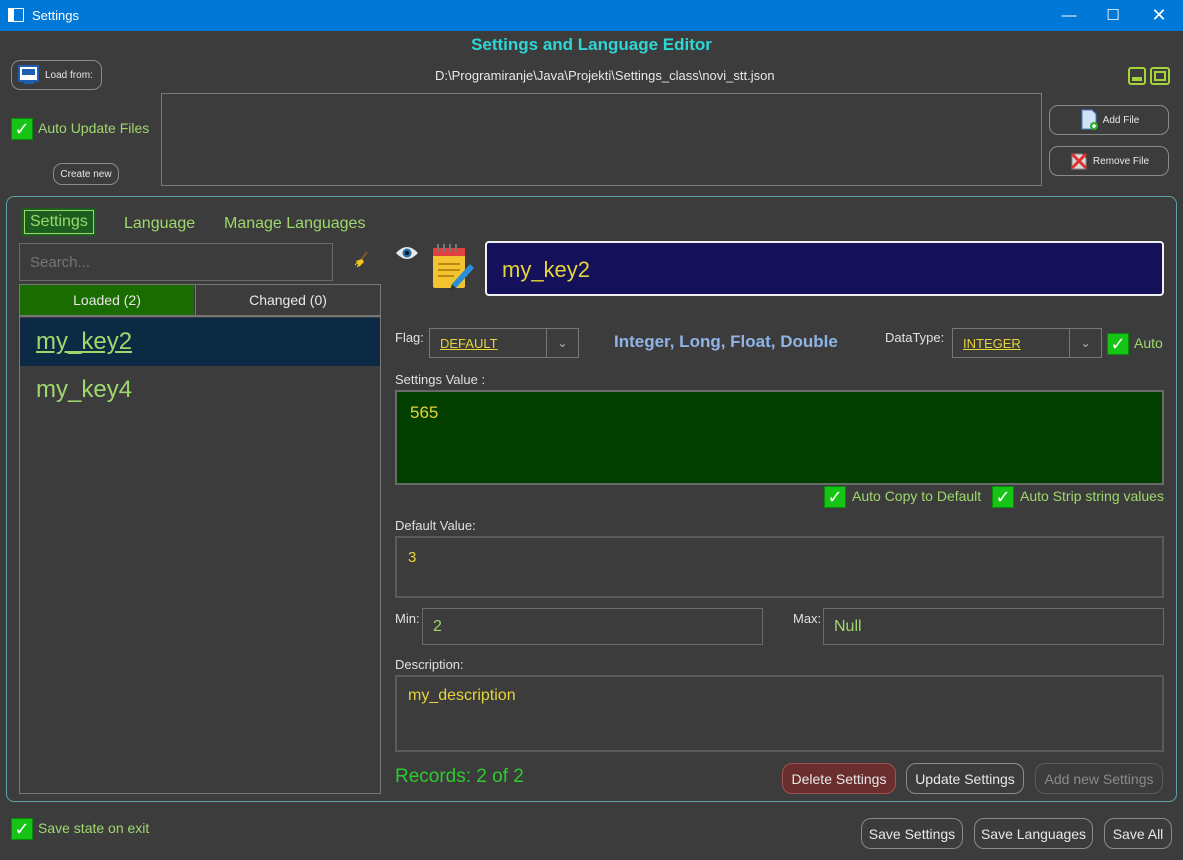 This screenshot has height=860, width=1183. What do you see at coordinates (84, 389) in the screenshot?
I see `list-item-label: my_key4` at bounding box center [84, 389].